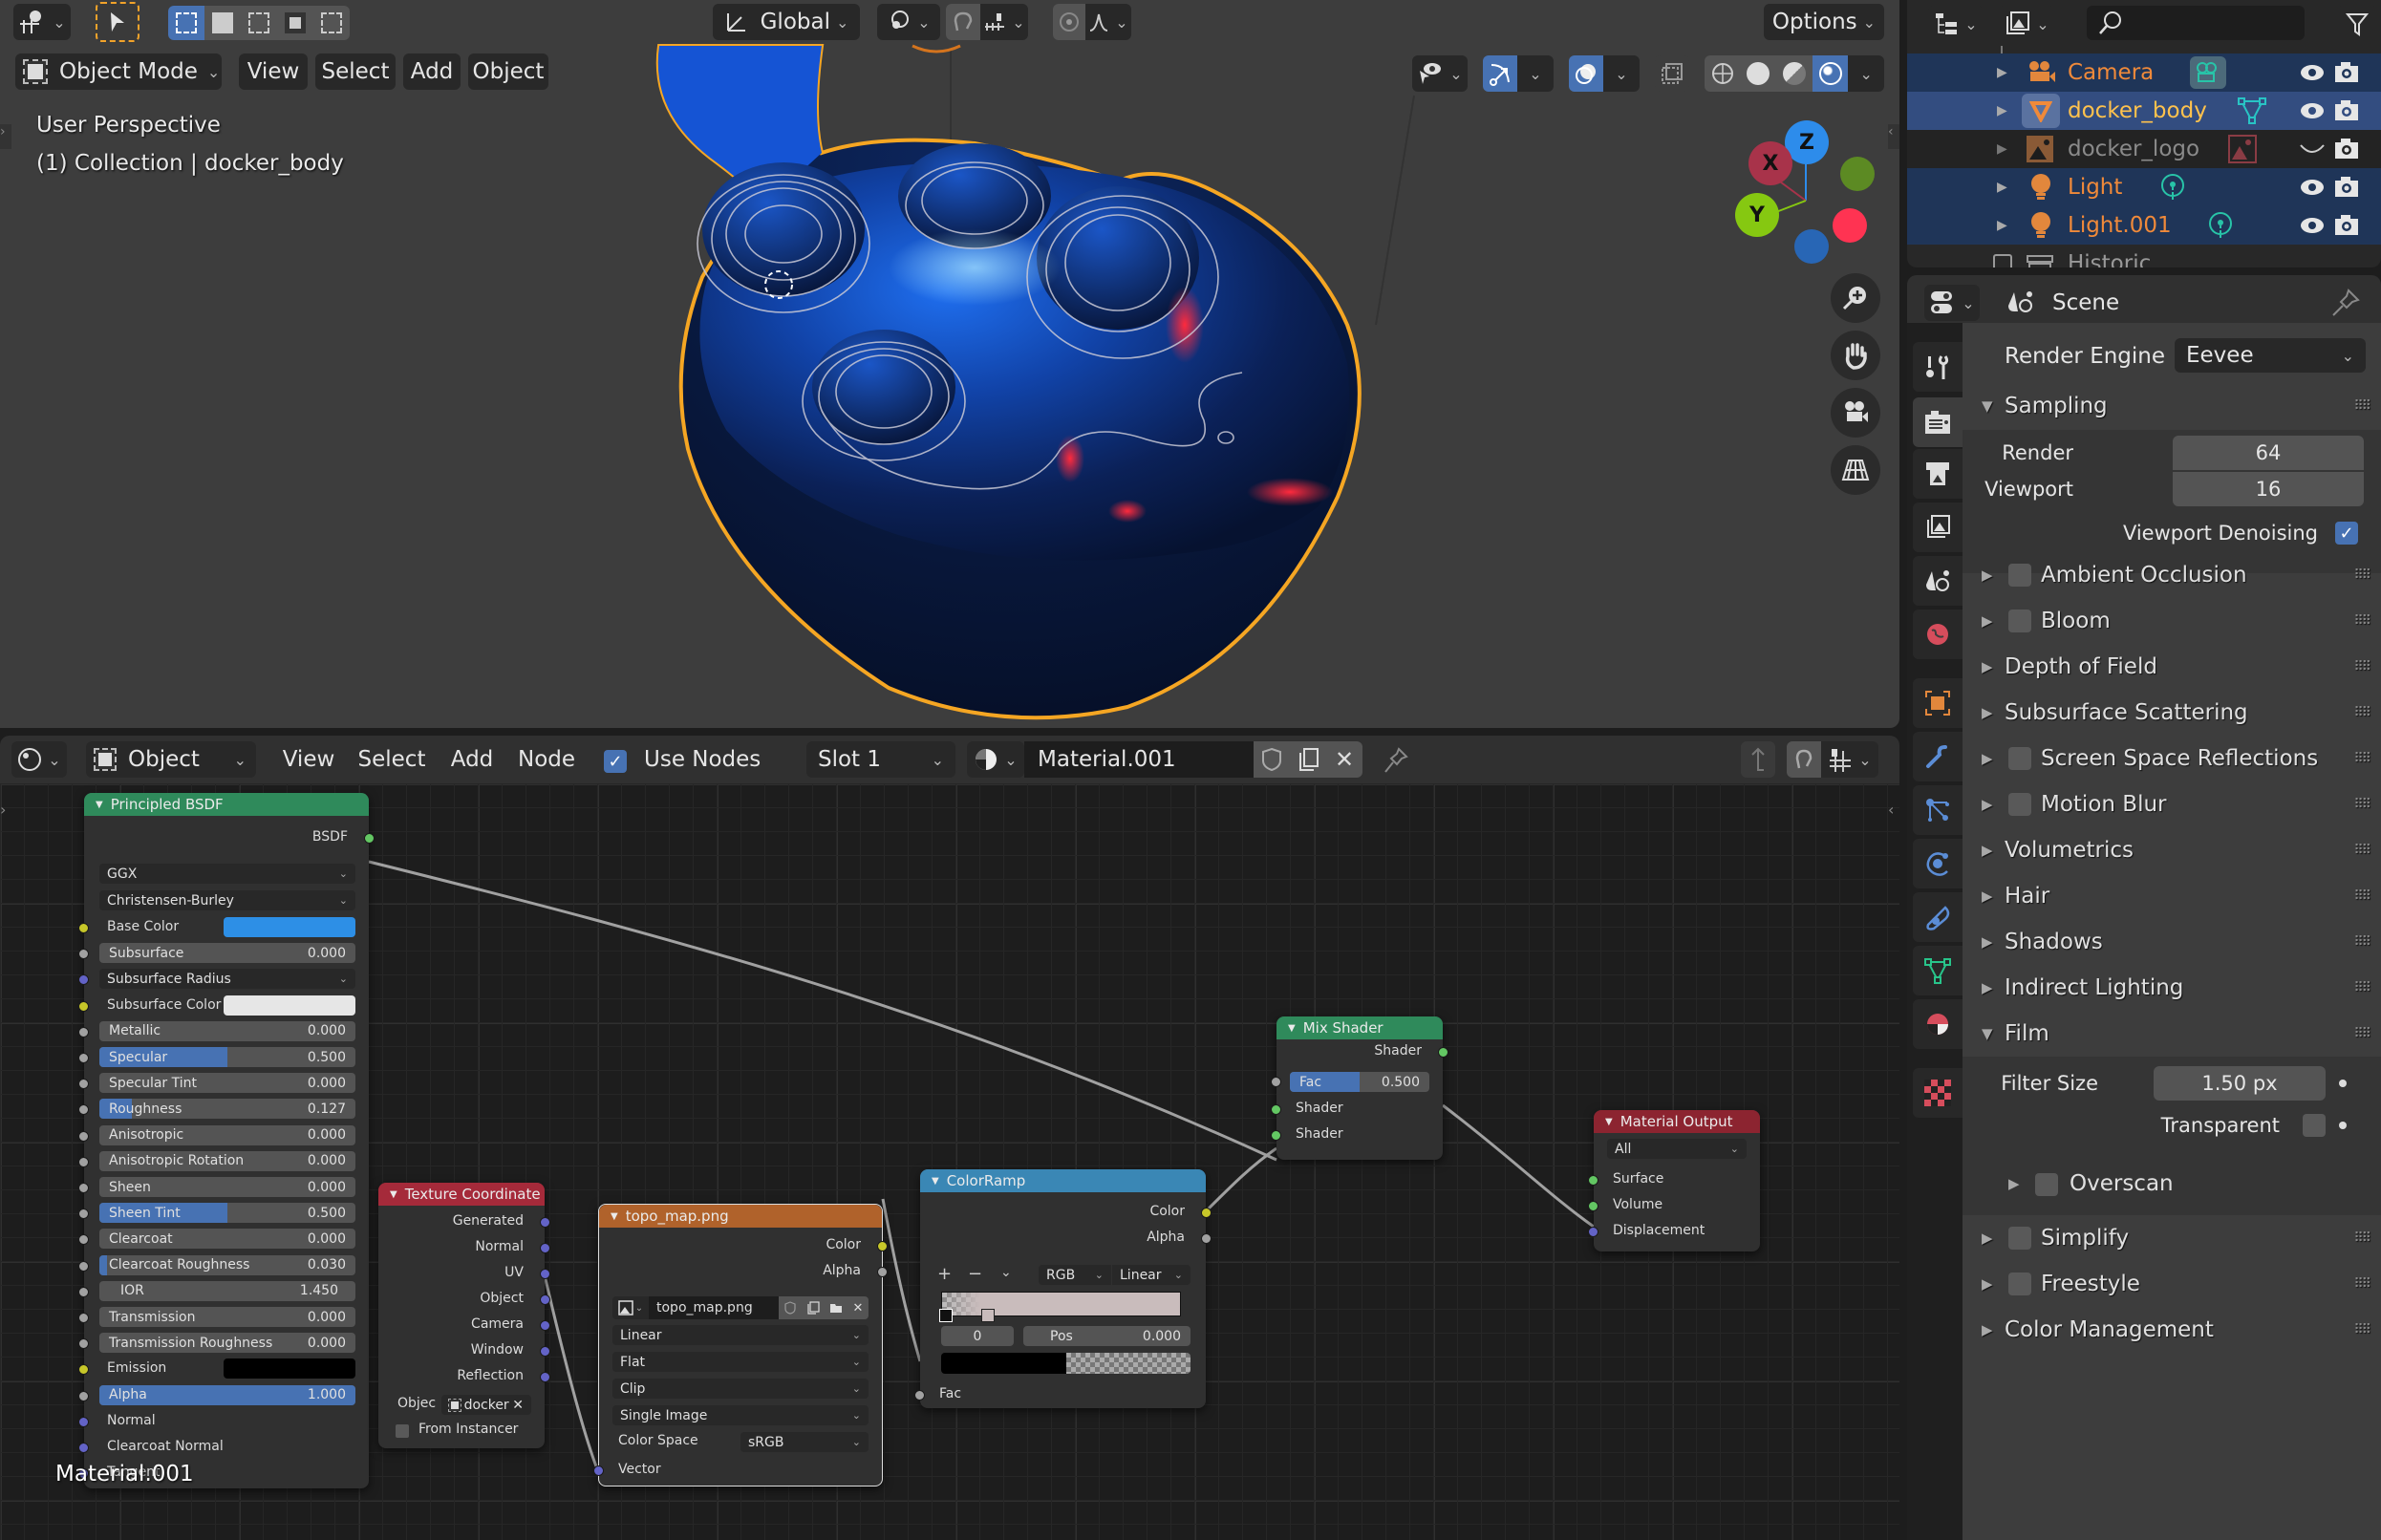 This screenshot has width=2381, height=1540. I want to click on input-subsurface-radius-dropdown: Subsurface Radius ⌄, so click(227, 979).